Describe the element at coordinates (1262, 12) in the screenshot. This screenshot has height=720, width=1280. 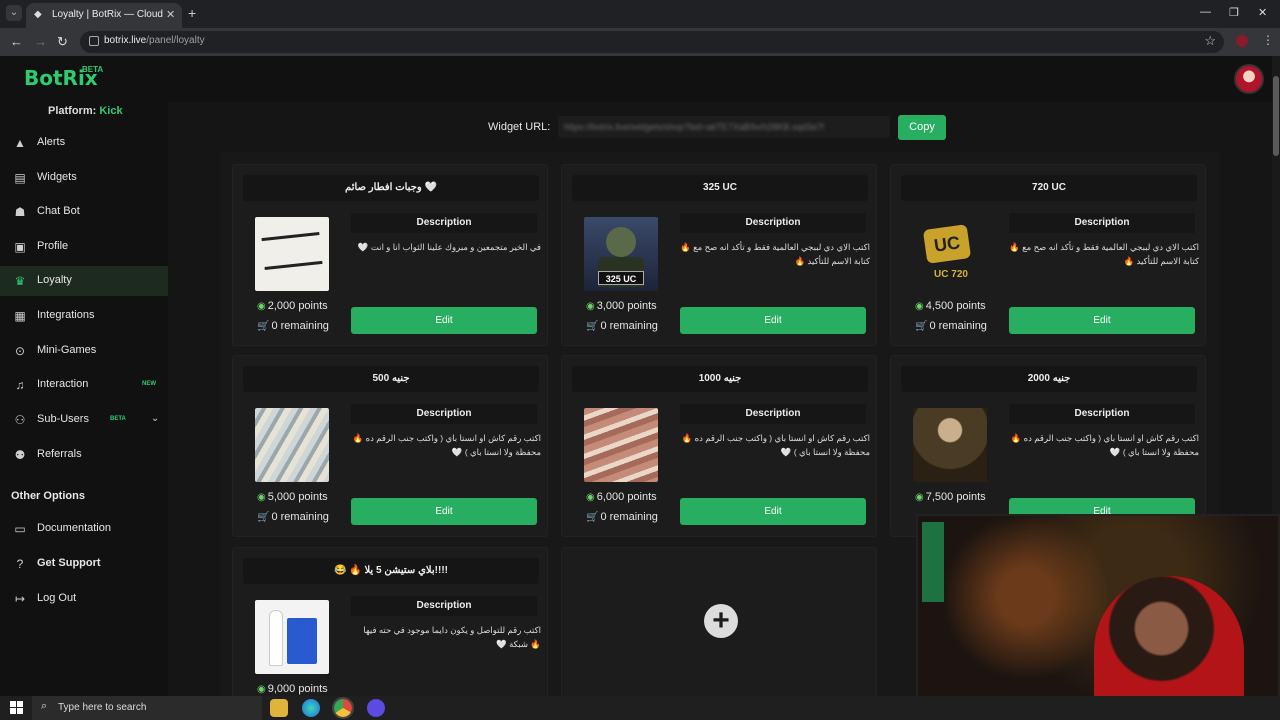
I see `window-close-icon: ✕` at that location.